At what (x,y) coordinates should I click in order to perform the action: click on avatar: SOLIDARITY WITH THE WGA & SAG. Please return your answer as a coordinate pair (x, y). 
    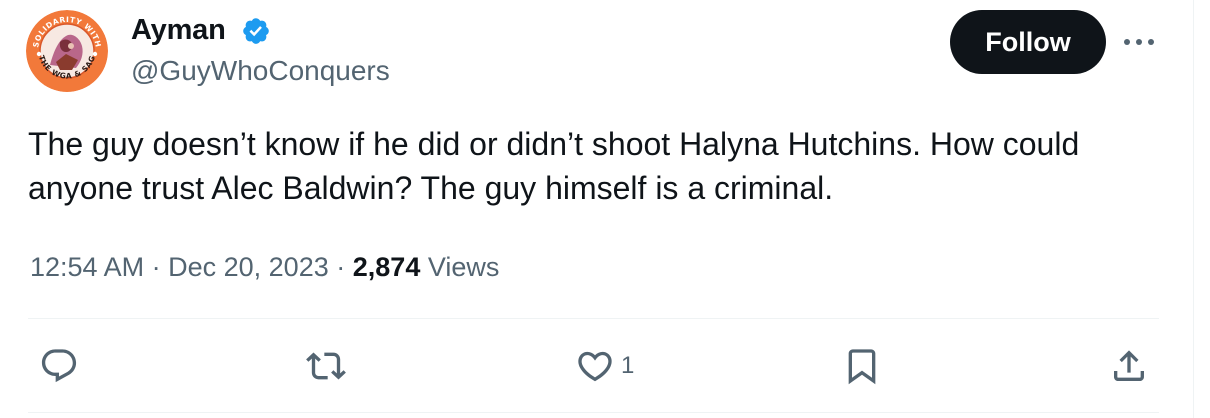
    Looking at the image, I should click on (67, 51).